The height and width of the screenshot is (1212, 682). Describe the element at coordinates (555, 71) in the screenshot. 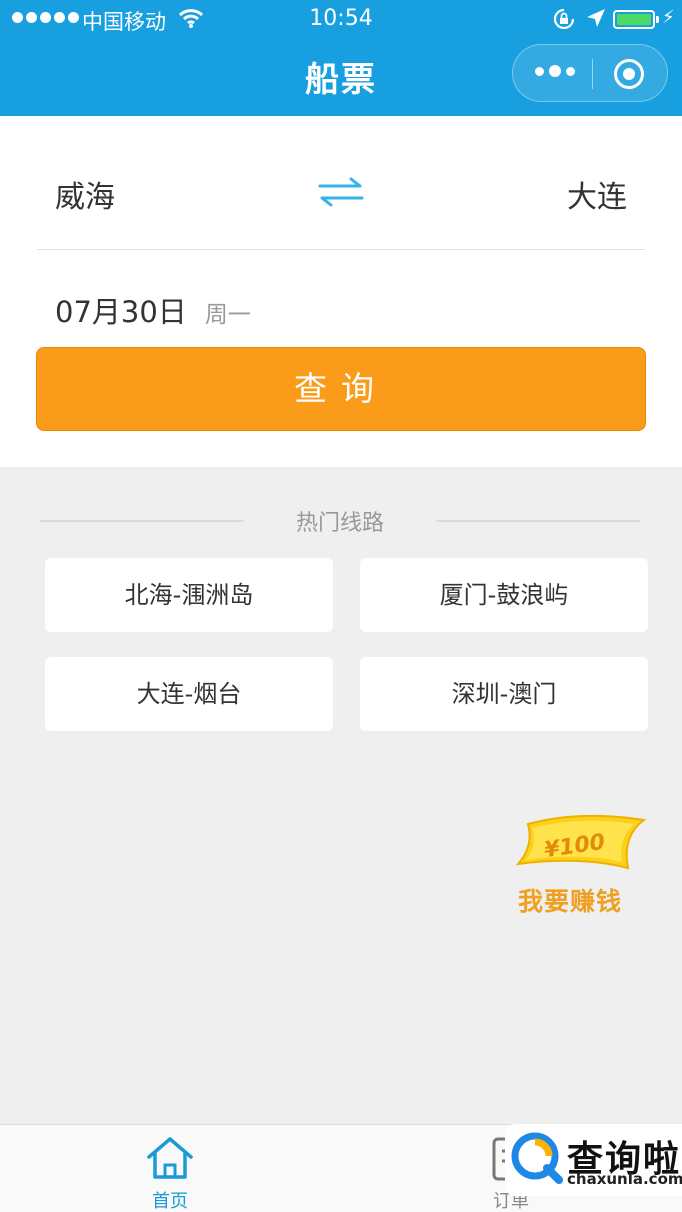

I see `more-menu-button` at that location.